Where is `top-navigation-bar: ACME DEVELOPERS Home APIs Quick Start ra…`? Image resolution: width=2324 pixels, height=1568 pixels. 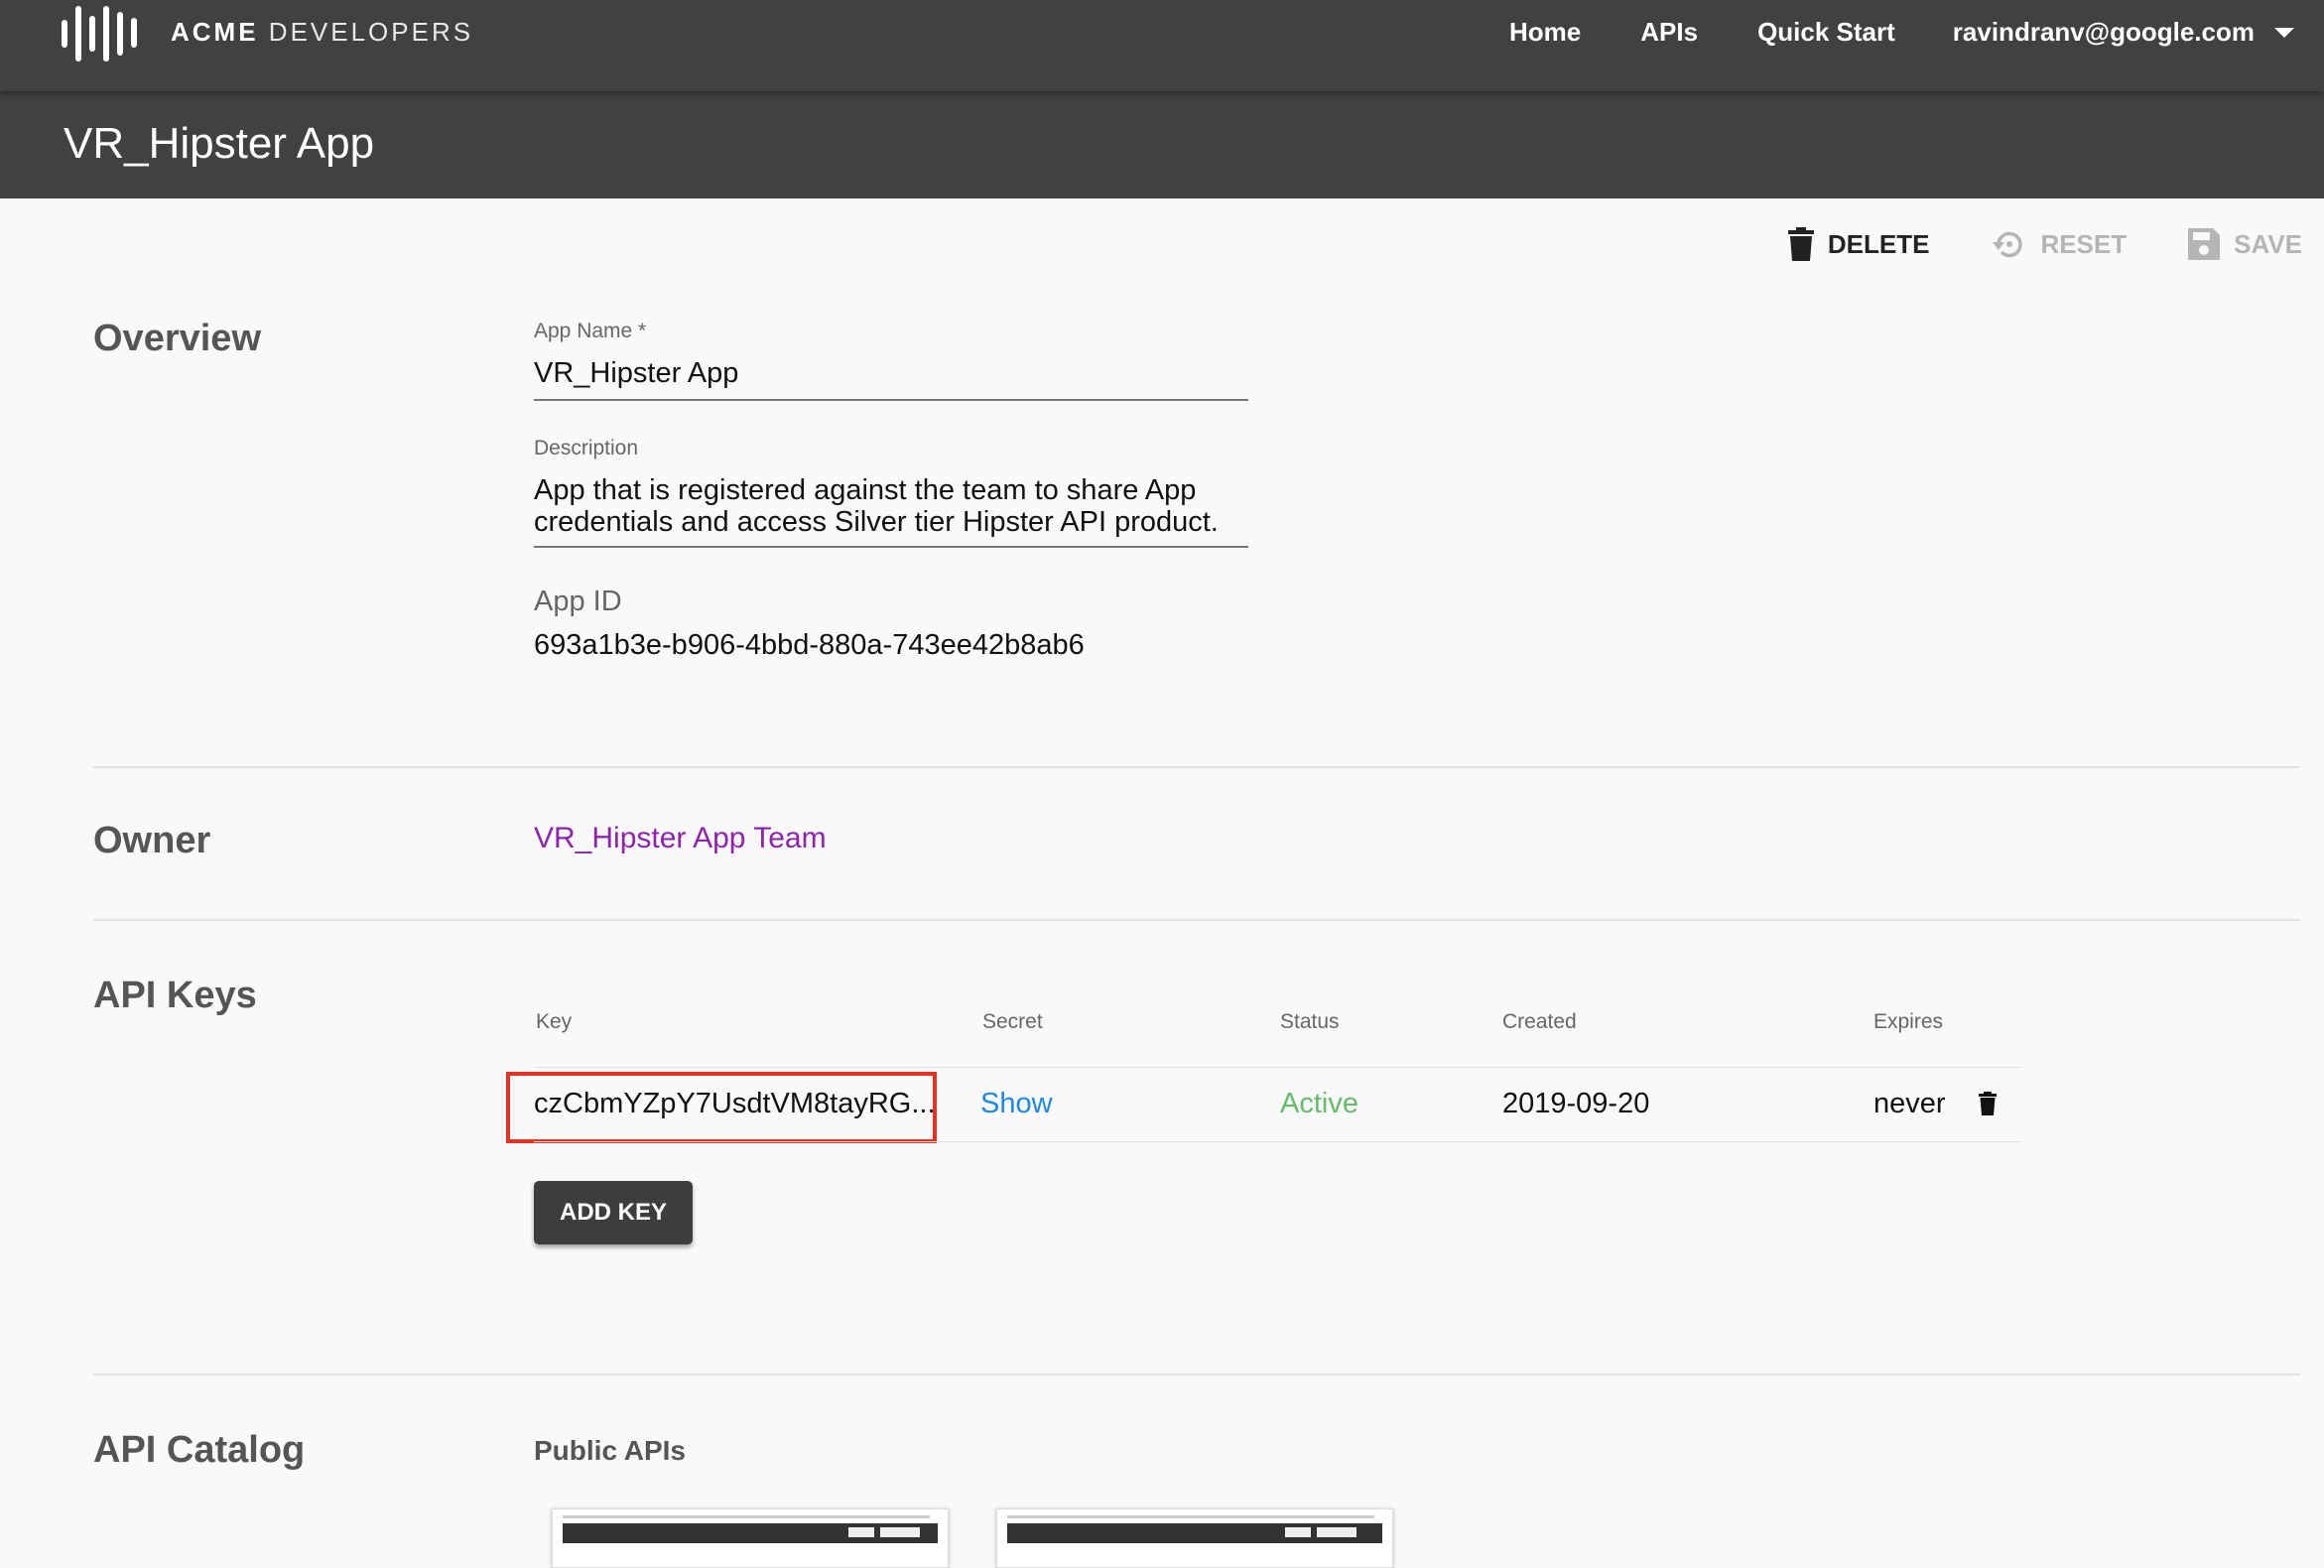
top-navigation-bar: ACME DEVELOPERS Home APIs Quick Start ra… is located at coordinates (1162, 45).